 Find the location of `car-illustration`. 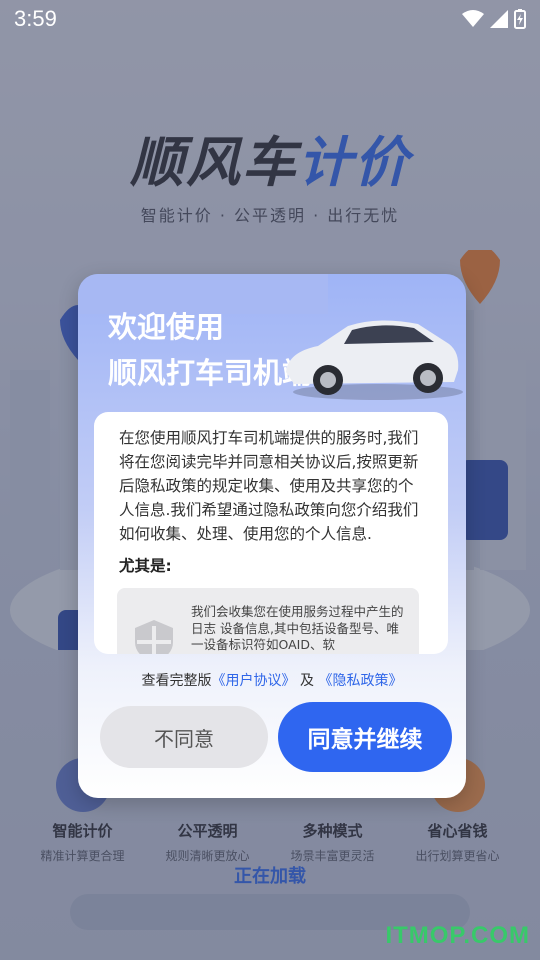

car-illustration is located at coordinates (374, 360).